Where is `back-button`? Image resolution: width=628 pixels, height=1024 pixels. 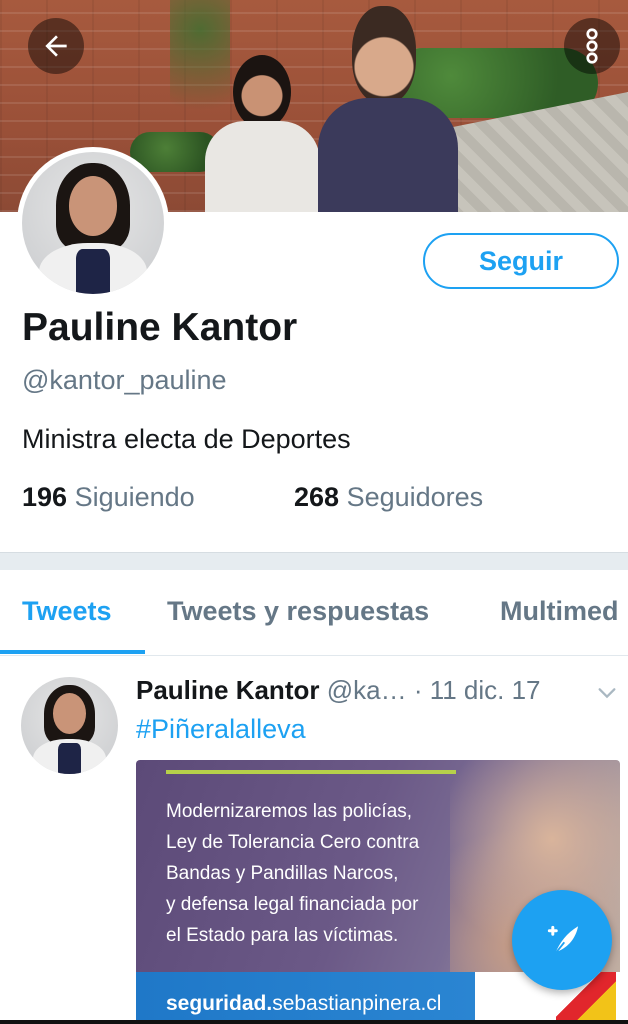
back-button is located at coordinates (56, 46).